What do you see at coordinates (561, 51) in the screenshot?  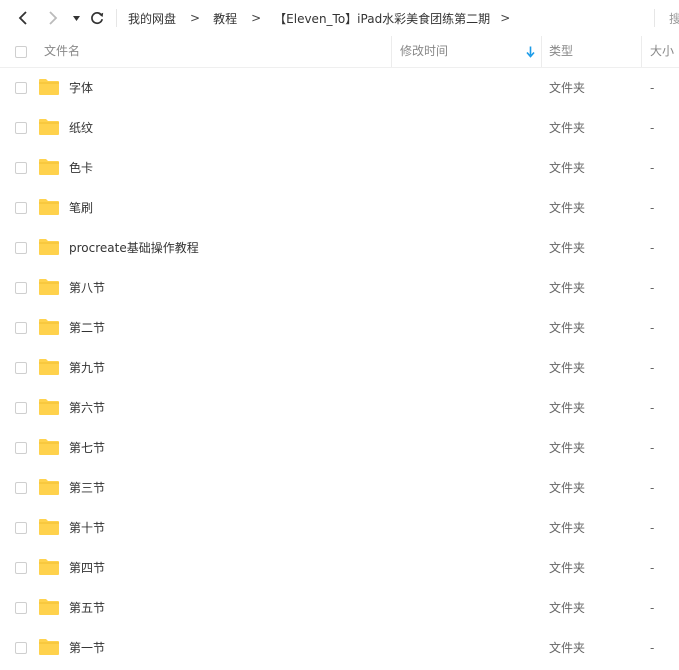 I see `column-header-type: 类型` at bounding box center [561, 51].